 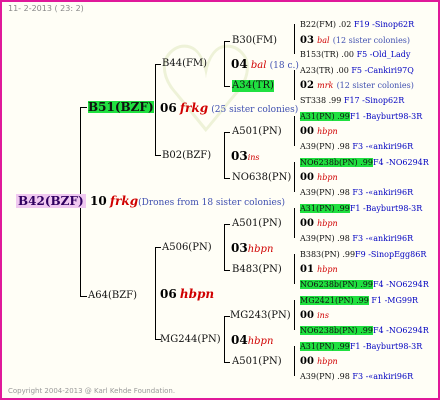 I want to click on root-note: (Drones from 18 sister colonies), so click(x=212, y=203).